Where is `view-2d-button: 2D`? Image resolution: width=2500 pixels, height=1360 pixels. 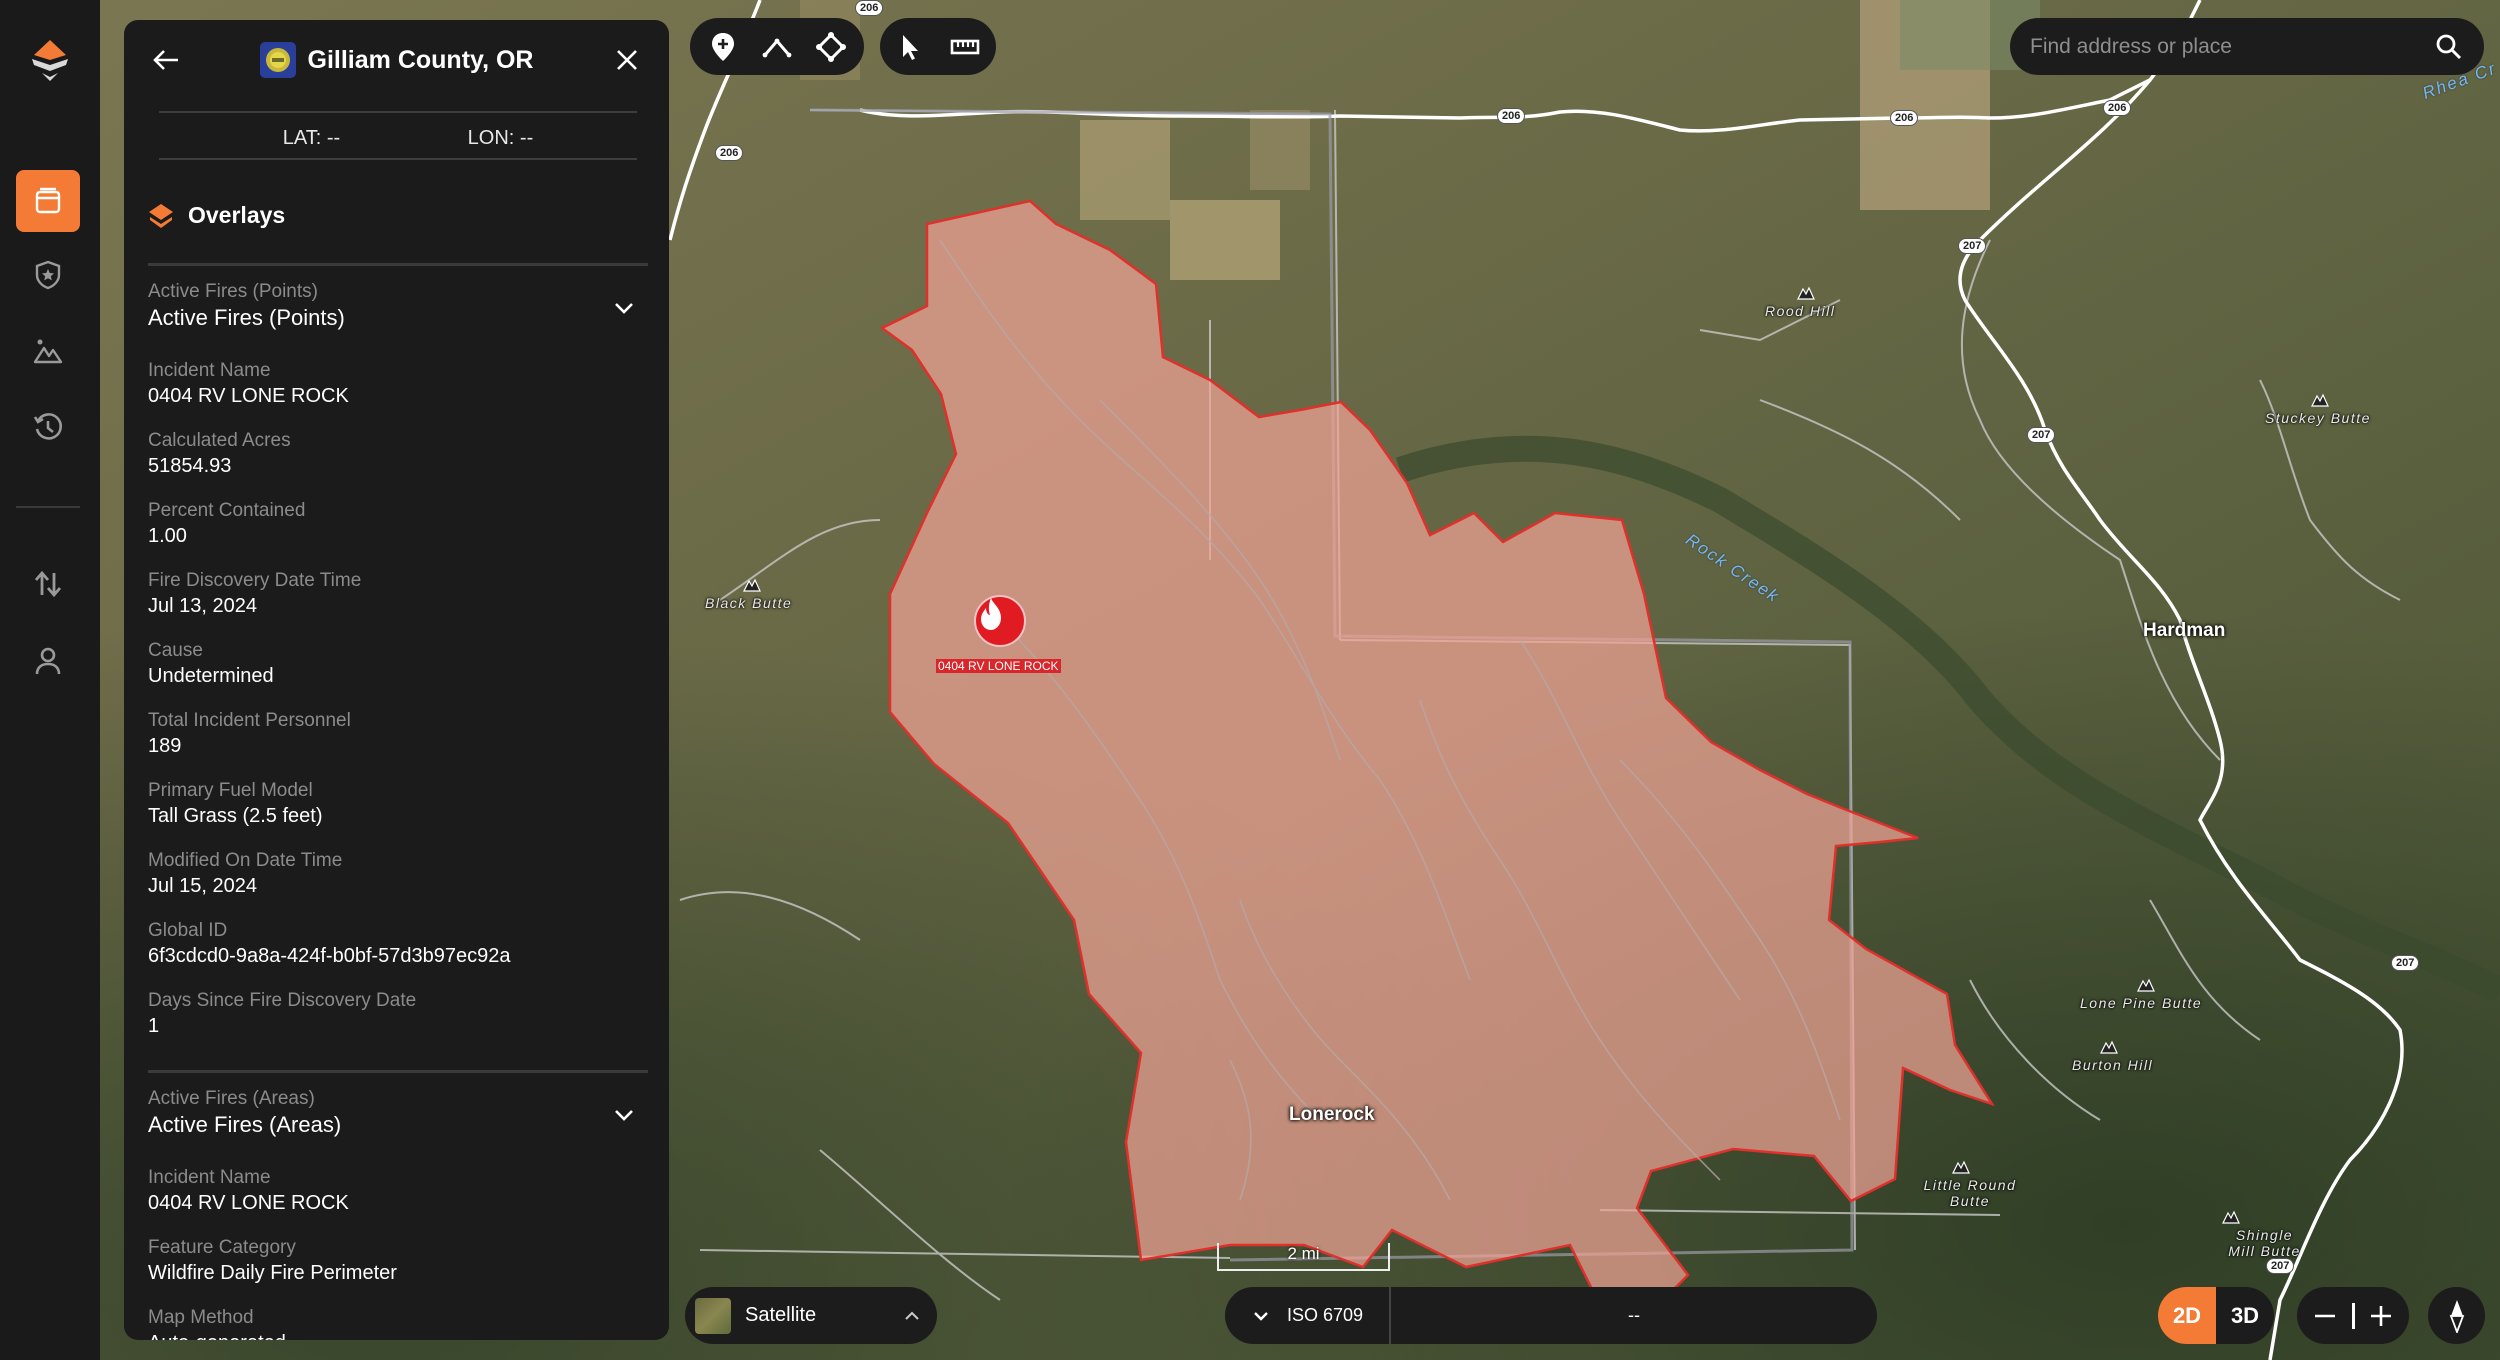 view-2d-button: 2D is located at coordinates (2187, 1315).